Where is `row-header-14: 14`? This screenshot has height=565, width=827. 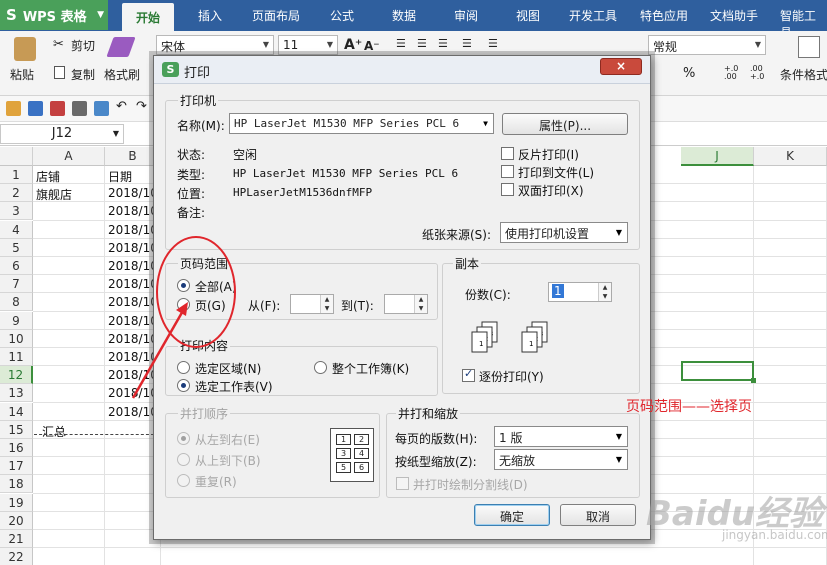 row-header-14: 14 is located at coordinates (16, 411).